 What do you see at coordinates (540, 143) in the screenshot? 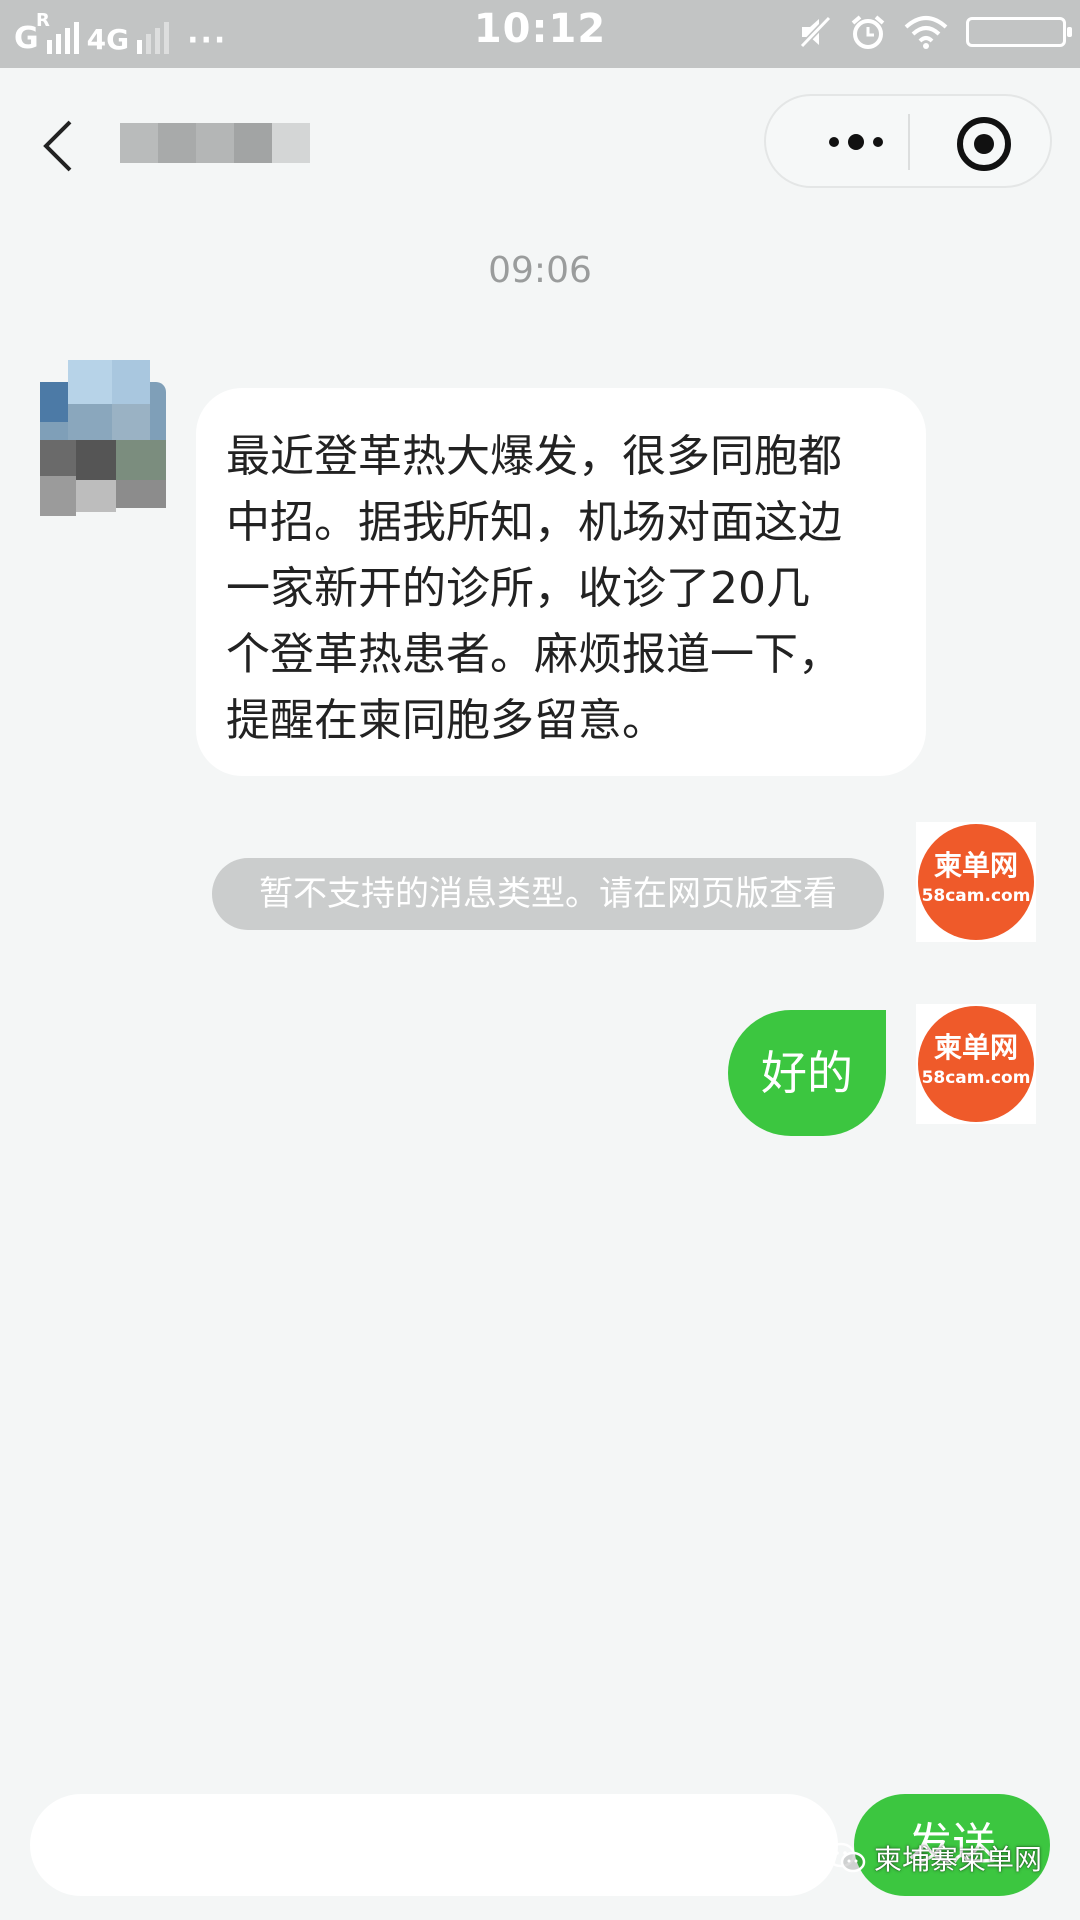
I see `nav-bar` at bounding box center [540, 143].